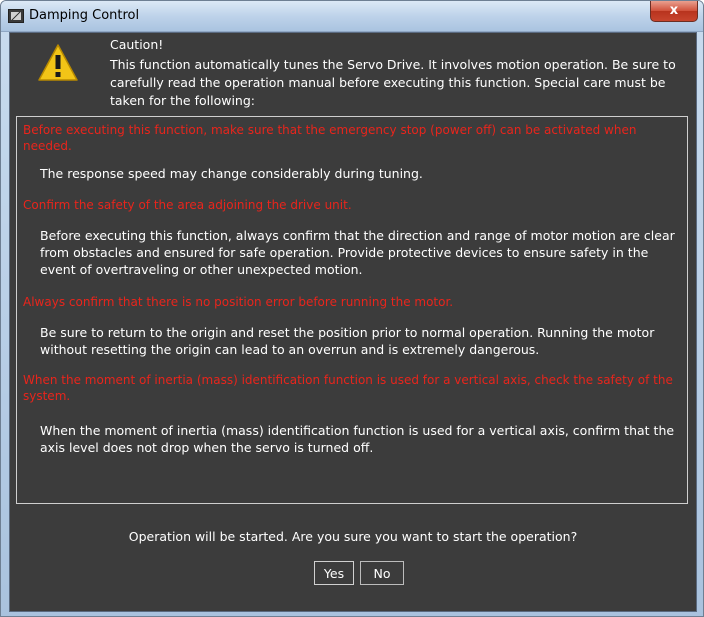  What do you see at coordinates (352, 16) in the screenshot?
I see `title-bar: Damping Control x` at bounding box center [352, 16].